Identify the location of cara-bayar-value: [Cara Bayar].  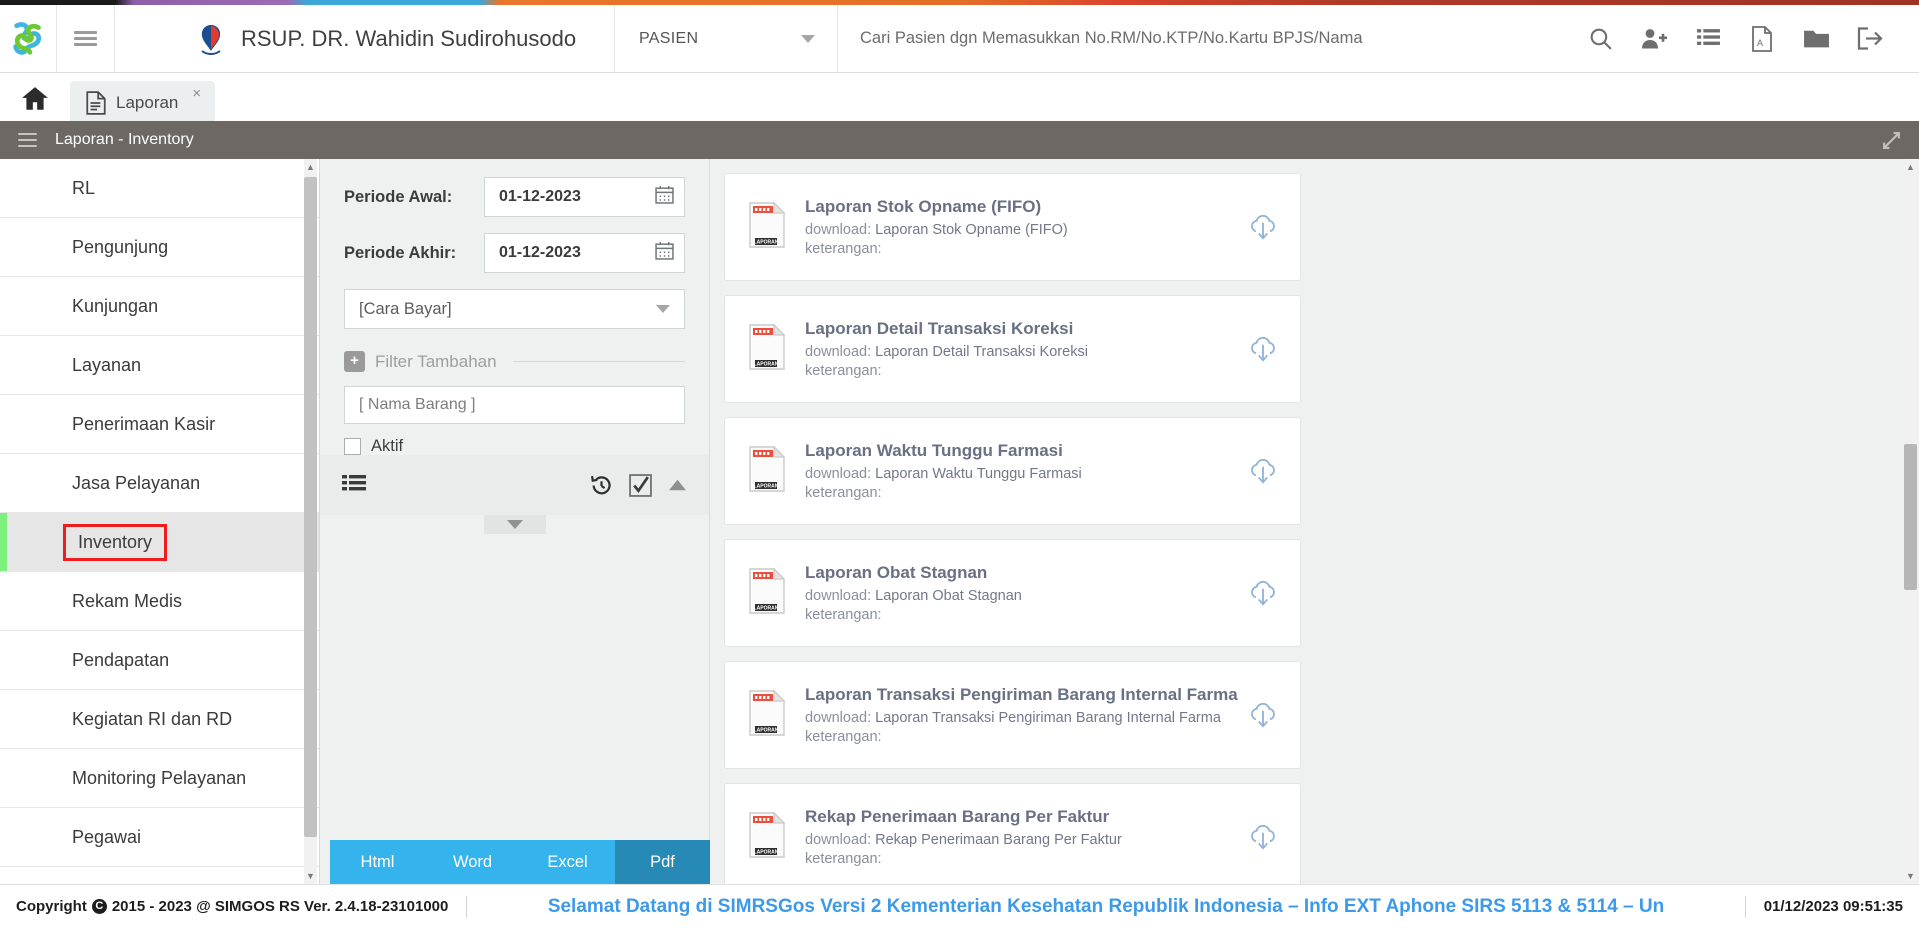
(405, 308).